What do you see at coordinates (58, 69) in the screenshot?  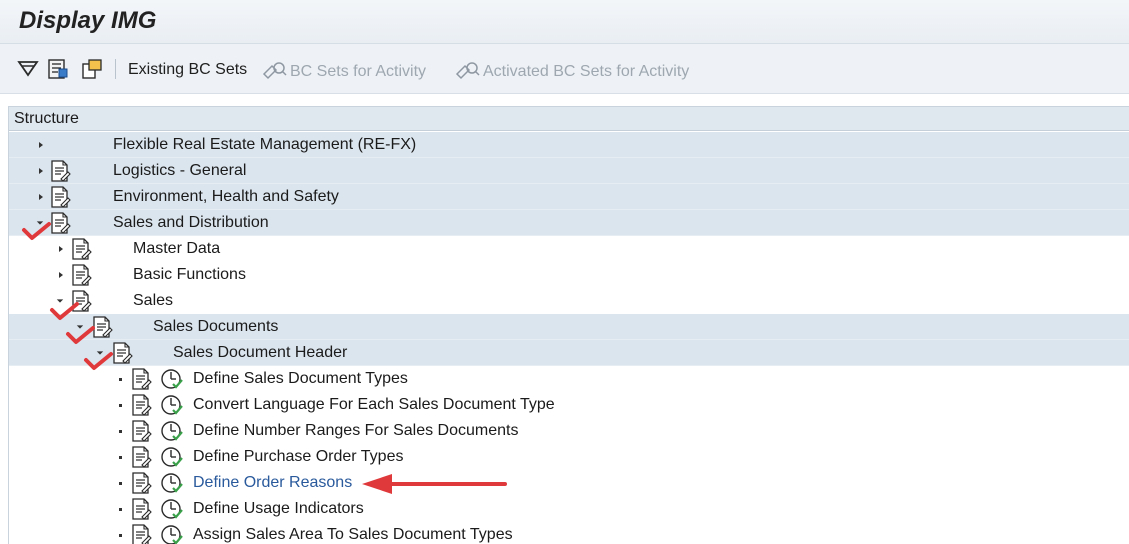 I see `find-icon` at bounding box center [58, 69].